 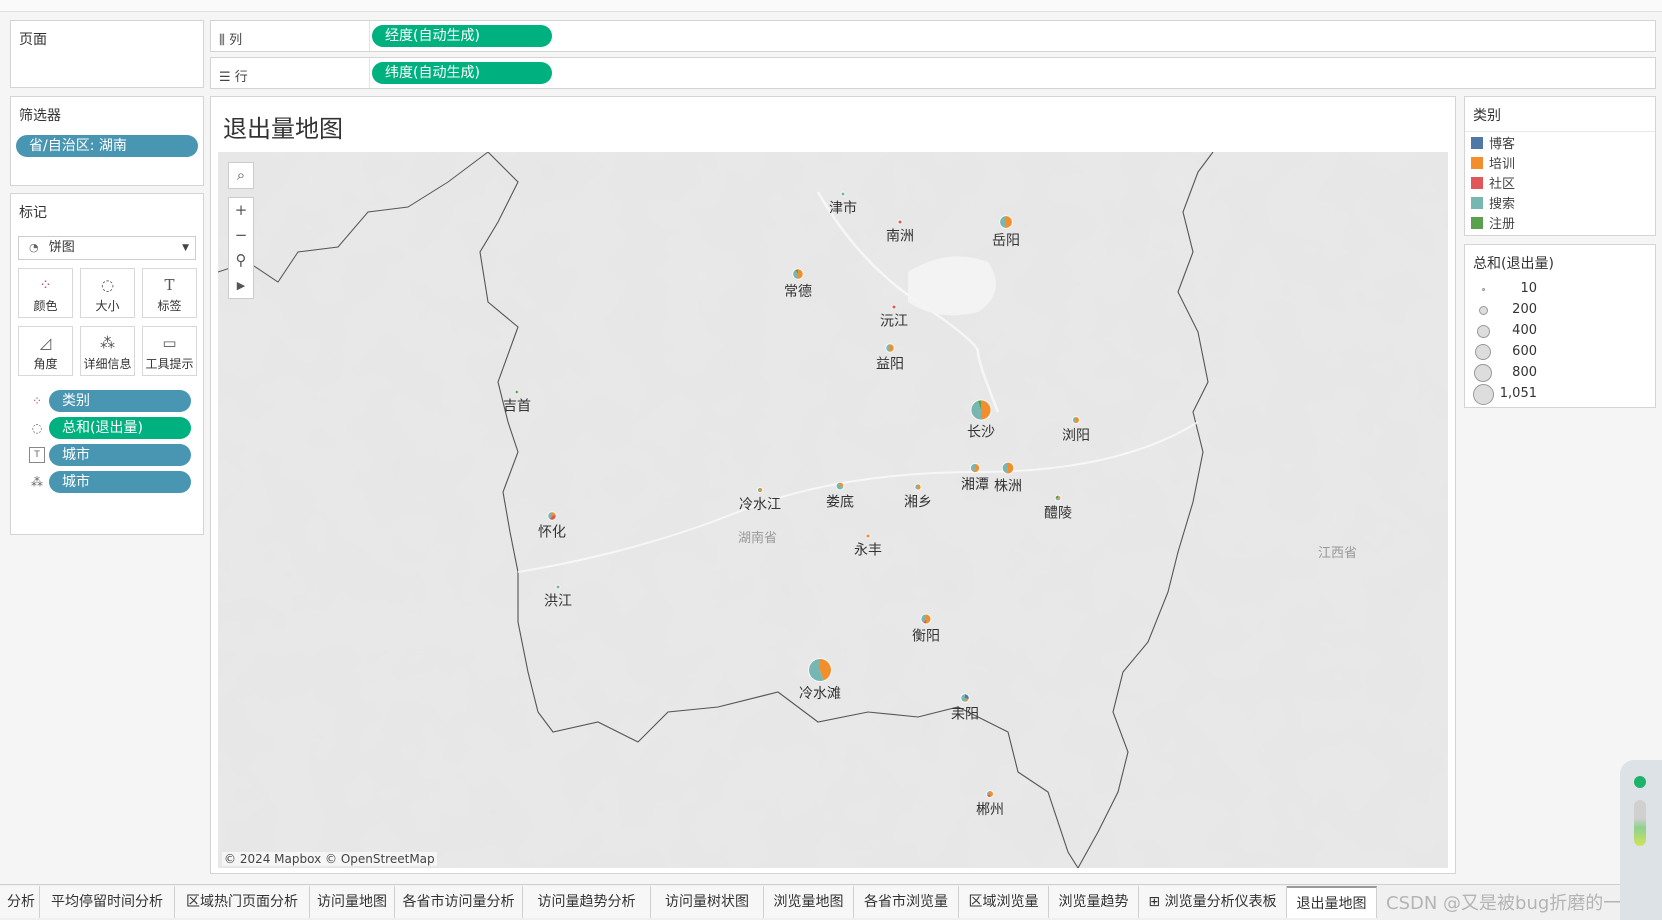 I want to click on chevron-down-icon: ▼, so click(x=185, y=248).